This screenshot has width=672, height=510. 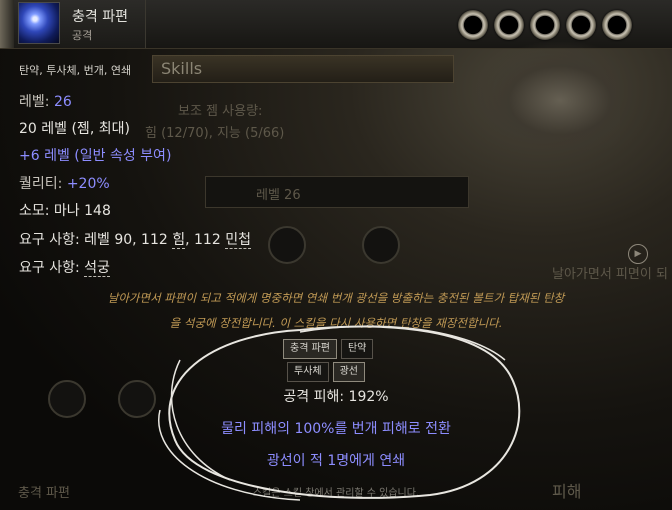 I want to click on tooltip-tabs-row-1: 충격 파편 탄약, so click(x=328, y=349).